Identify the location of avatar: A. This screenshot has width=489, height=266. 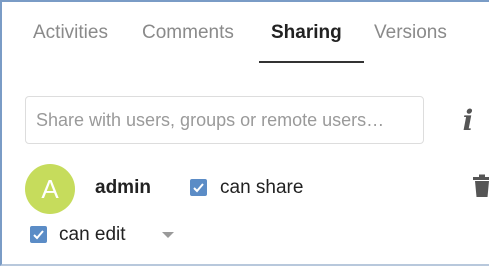
(50, 189).